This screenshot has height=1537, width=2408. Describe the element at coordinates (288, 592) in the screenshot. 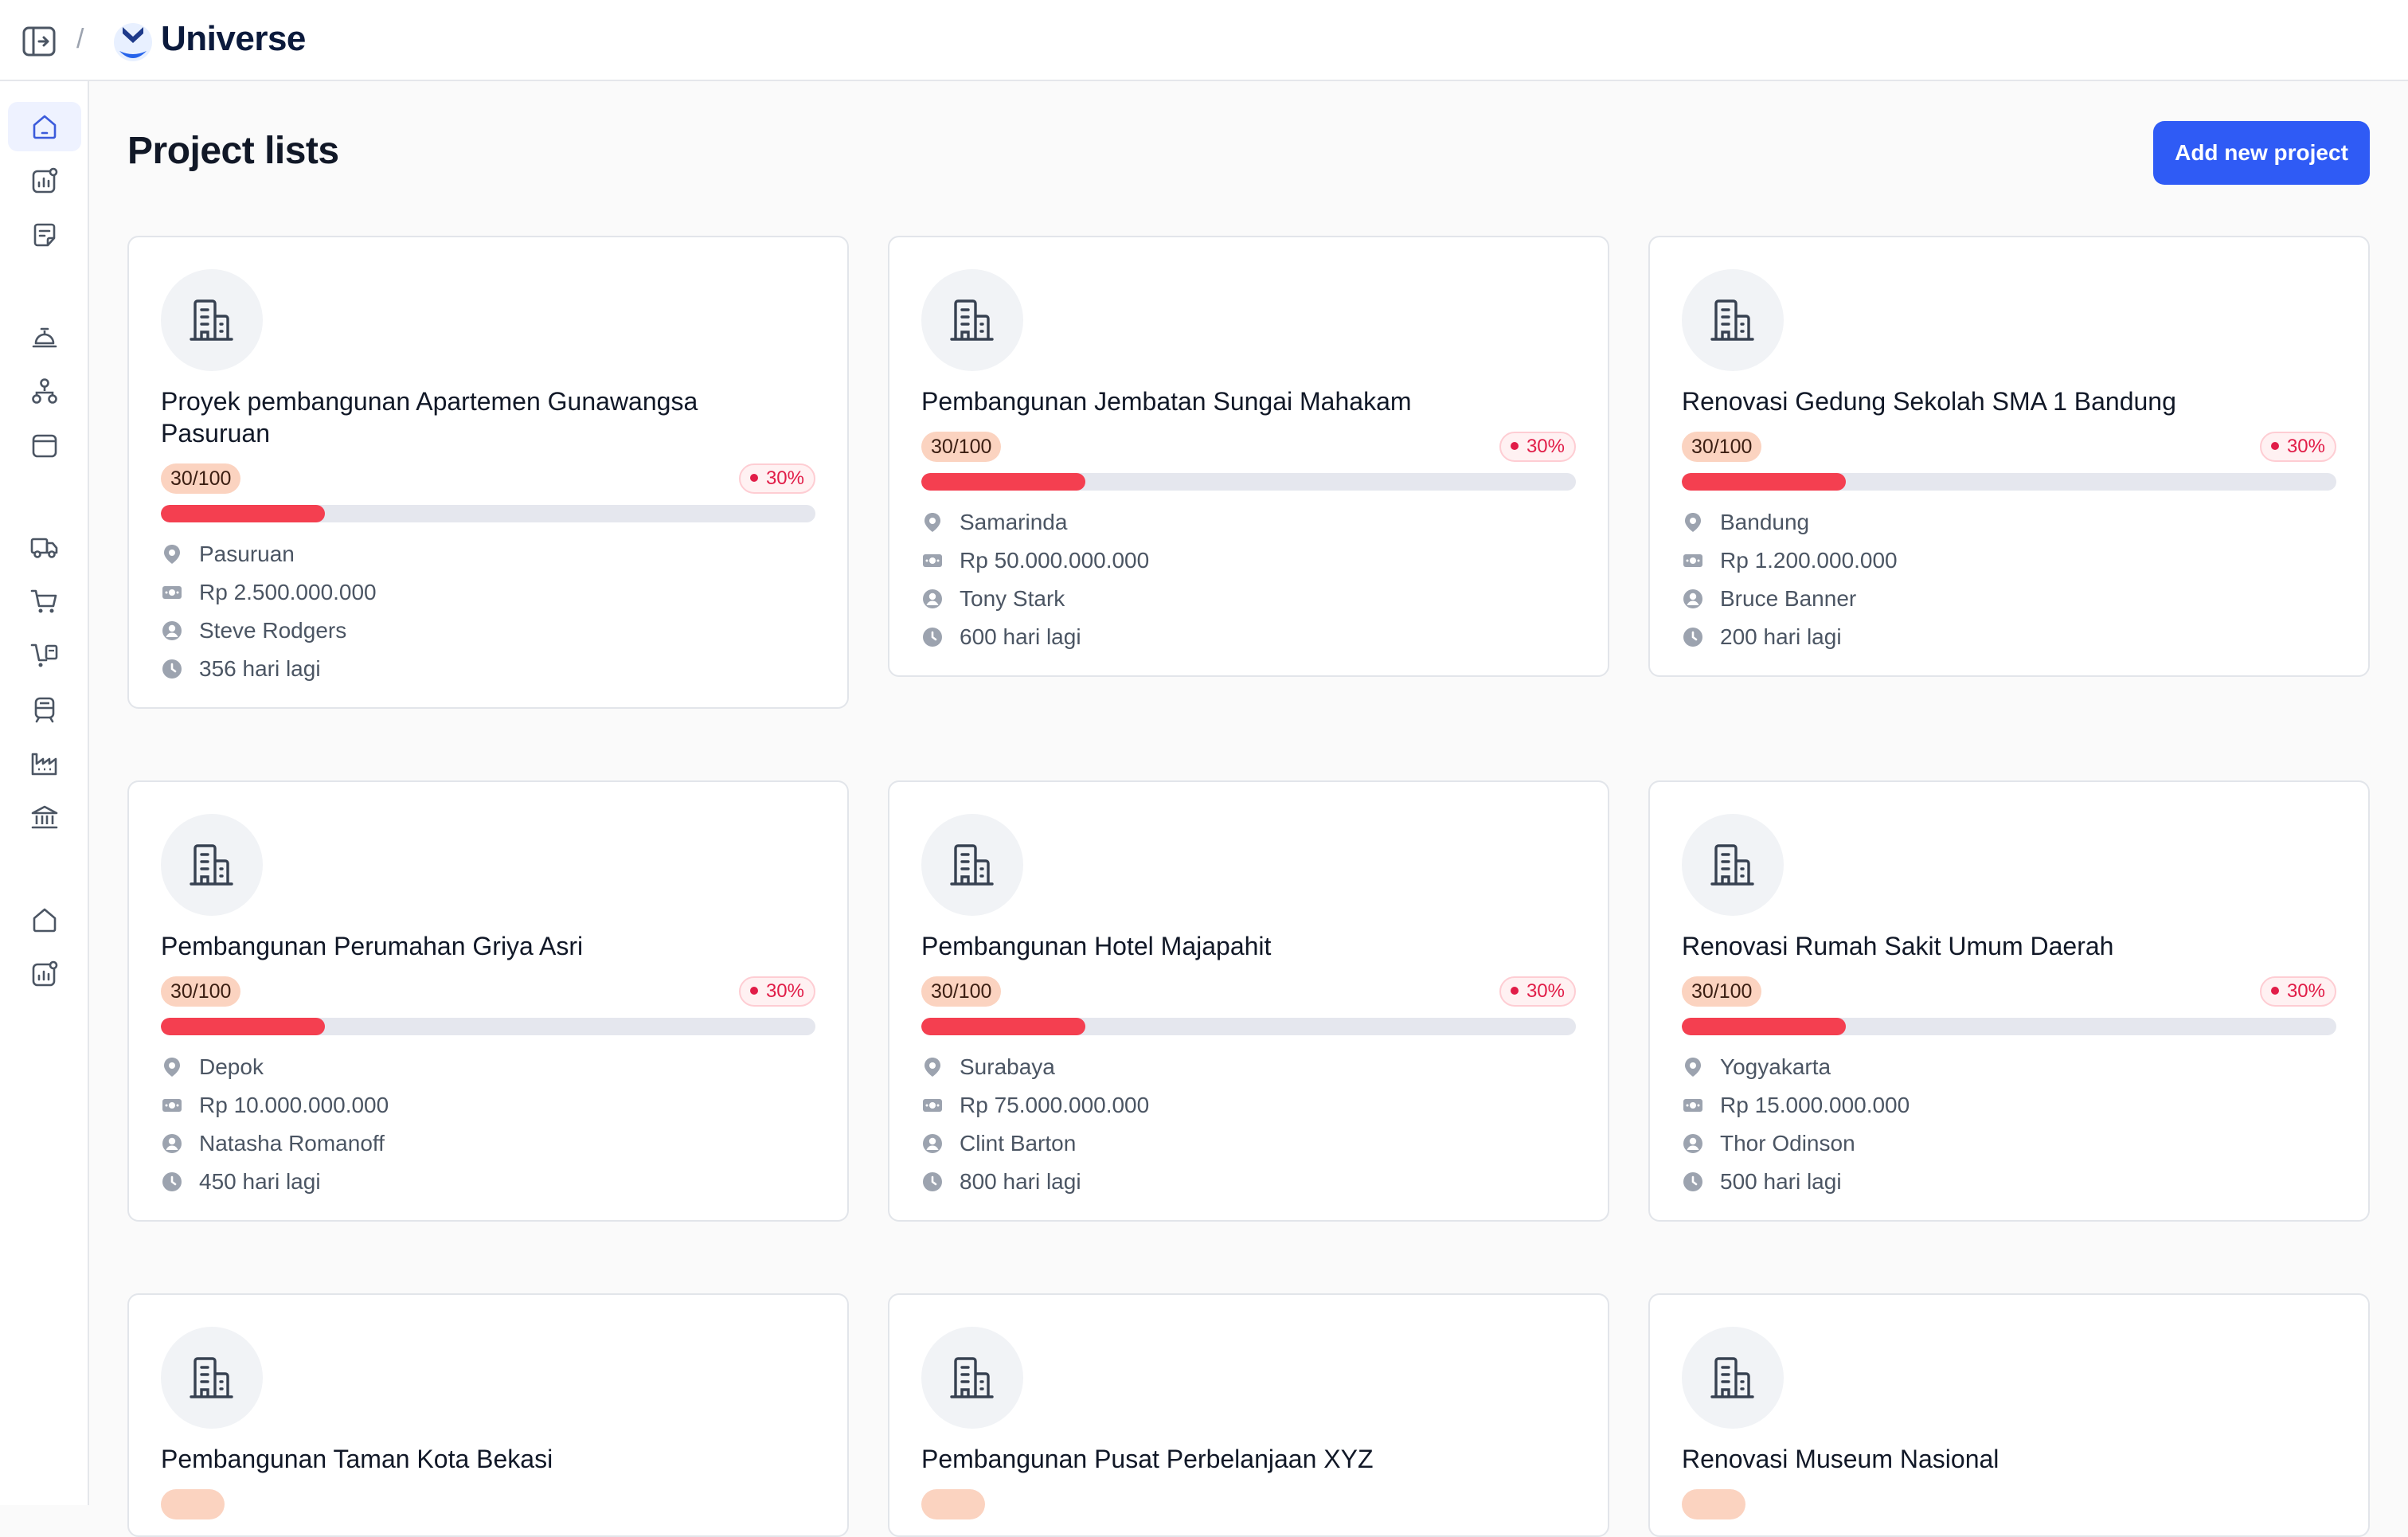

I see `project-budget-text: Rp 2.500.000.000` at that location.